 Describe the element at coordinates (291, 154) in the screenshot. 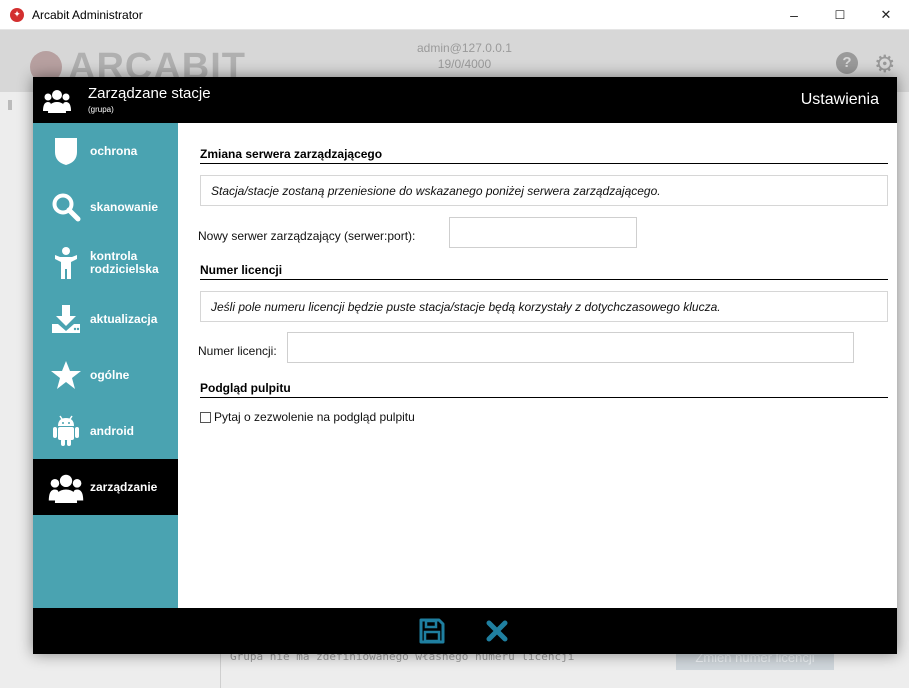

I see `section-title-server: Zmiana serwera zarządzającego` at that location.